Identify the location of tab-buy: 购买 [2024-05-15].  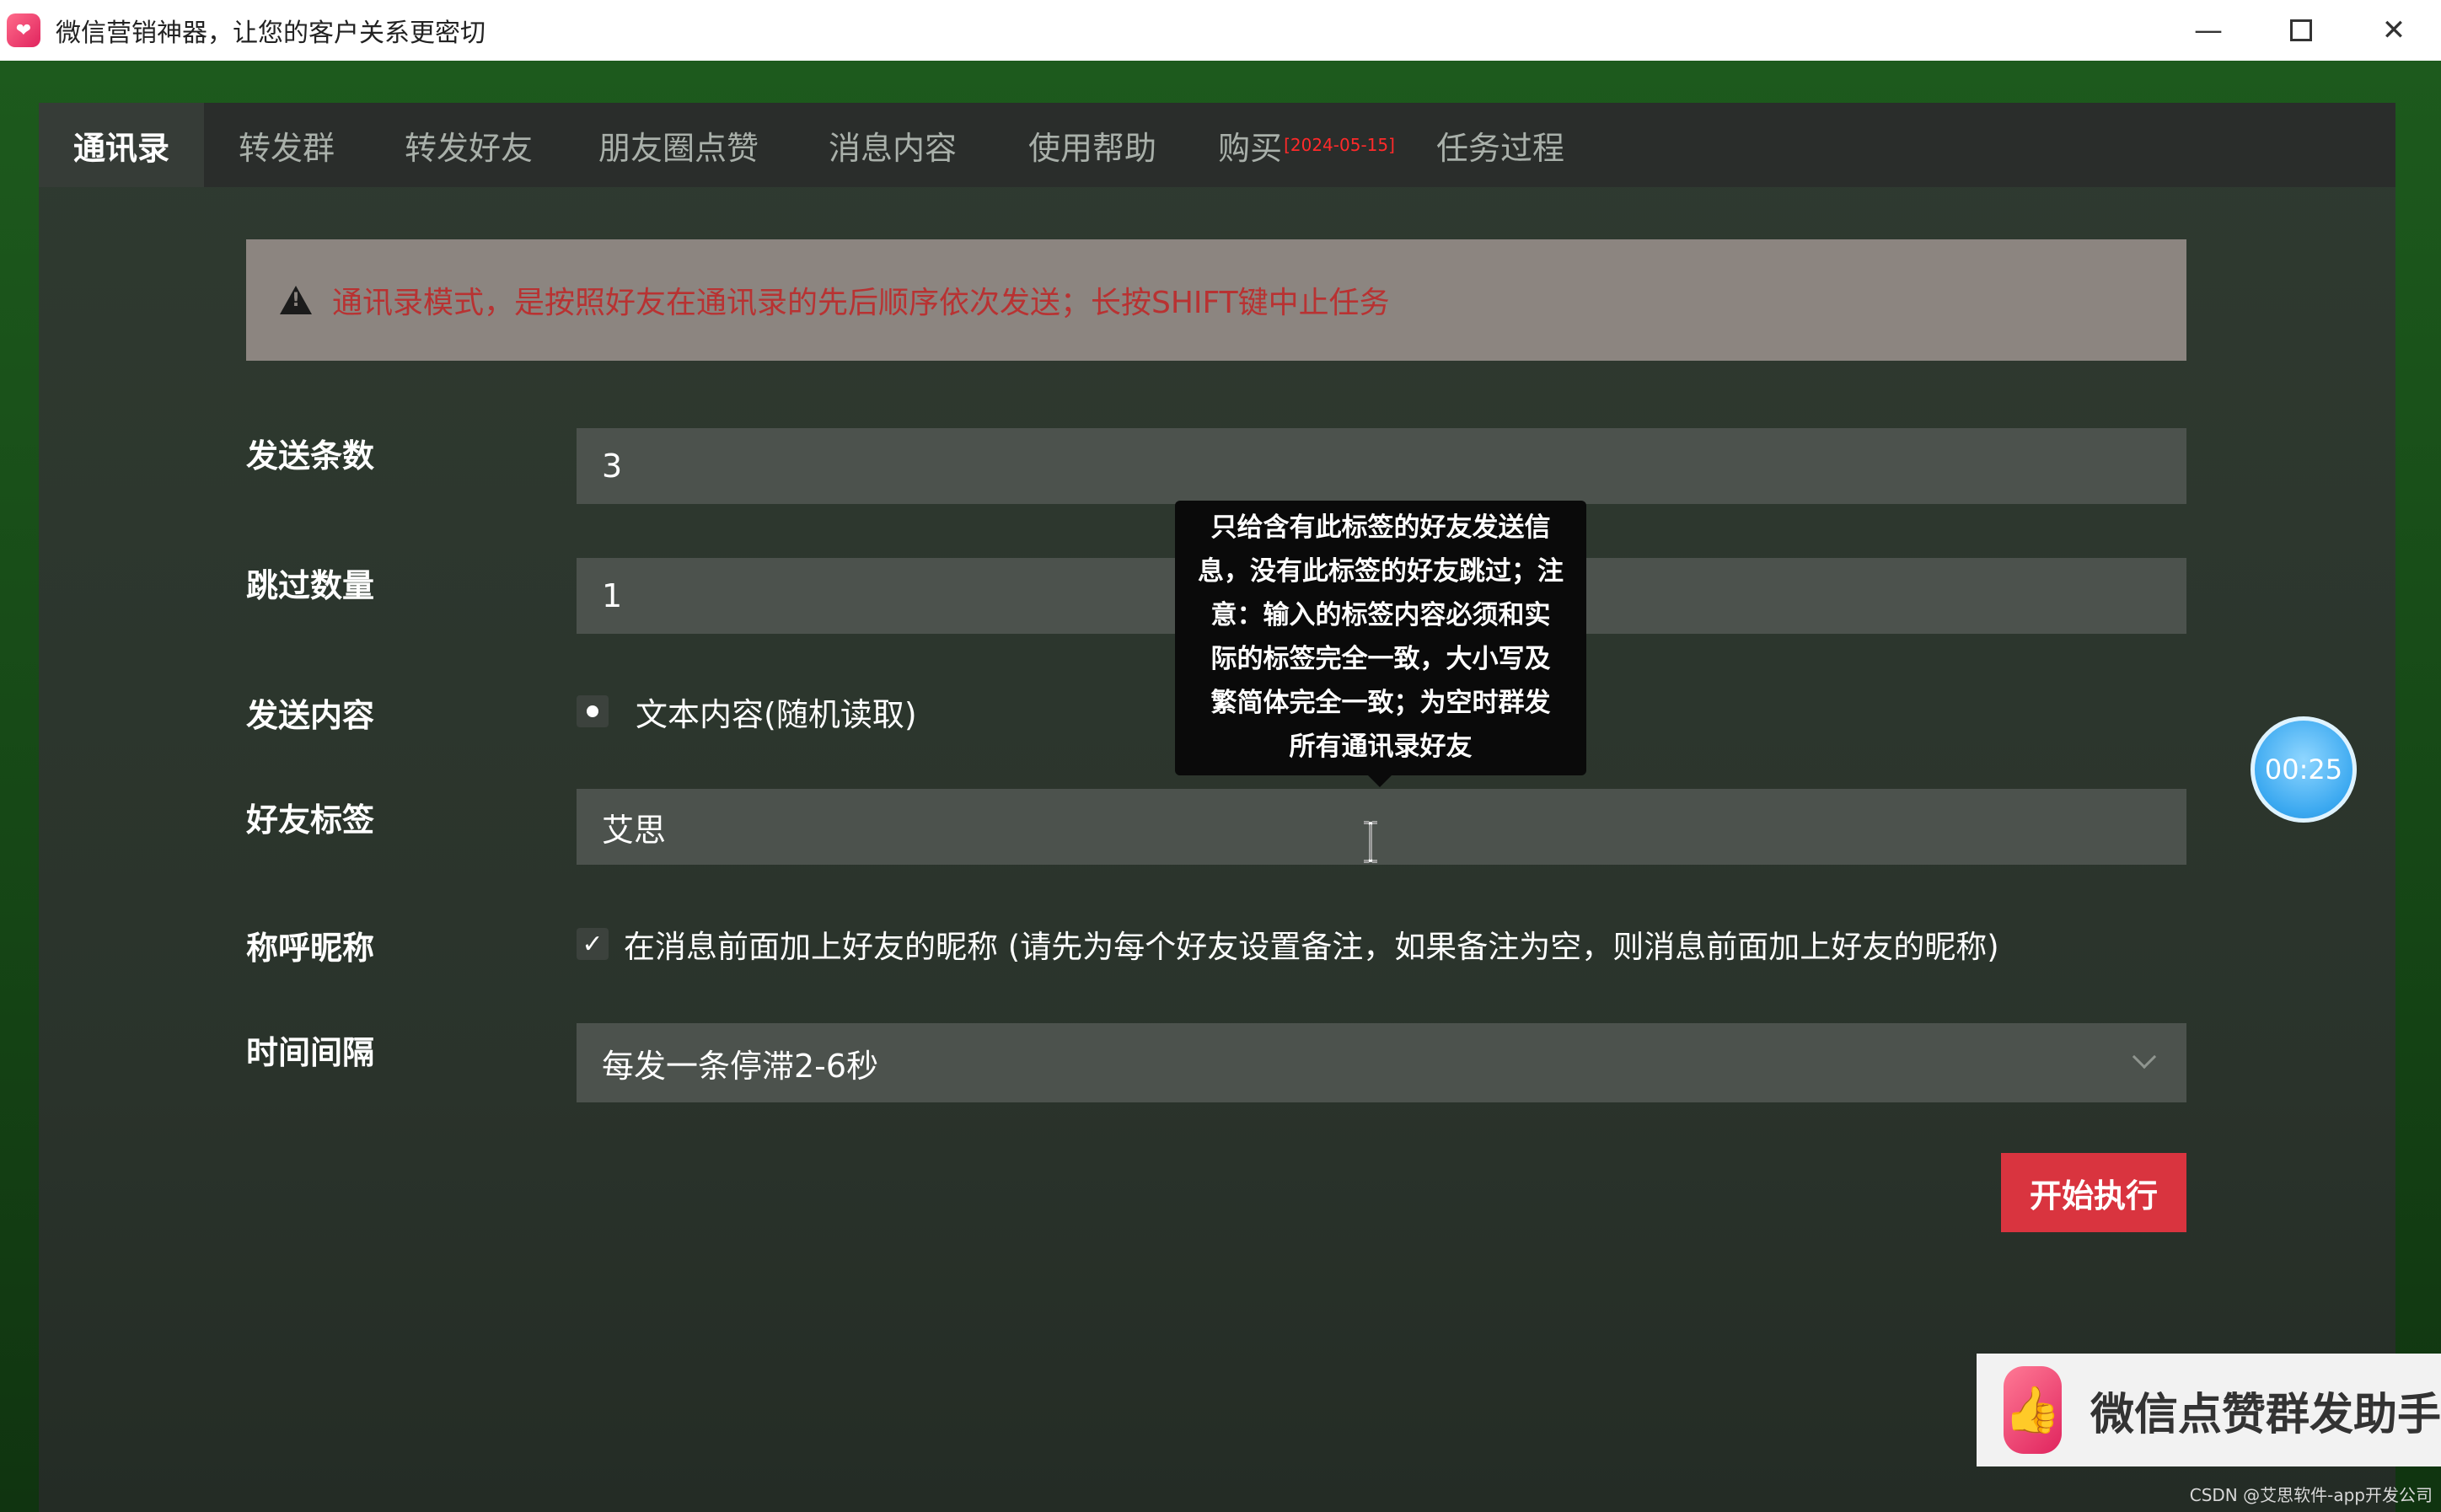
(1306, 145).